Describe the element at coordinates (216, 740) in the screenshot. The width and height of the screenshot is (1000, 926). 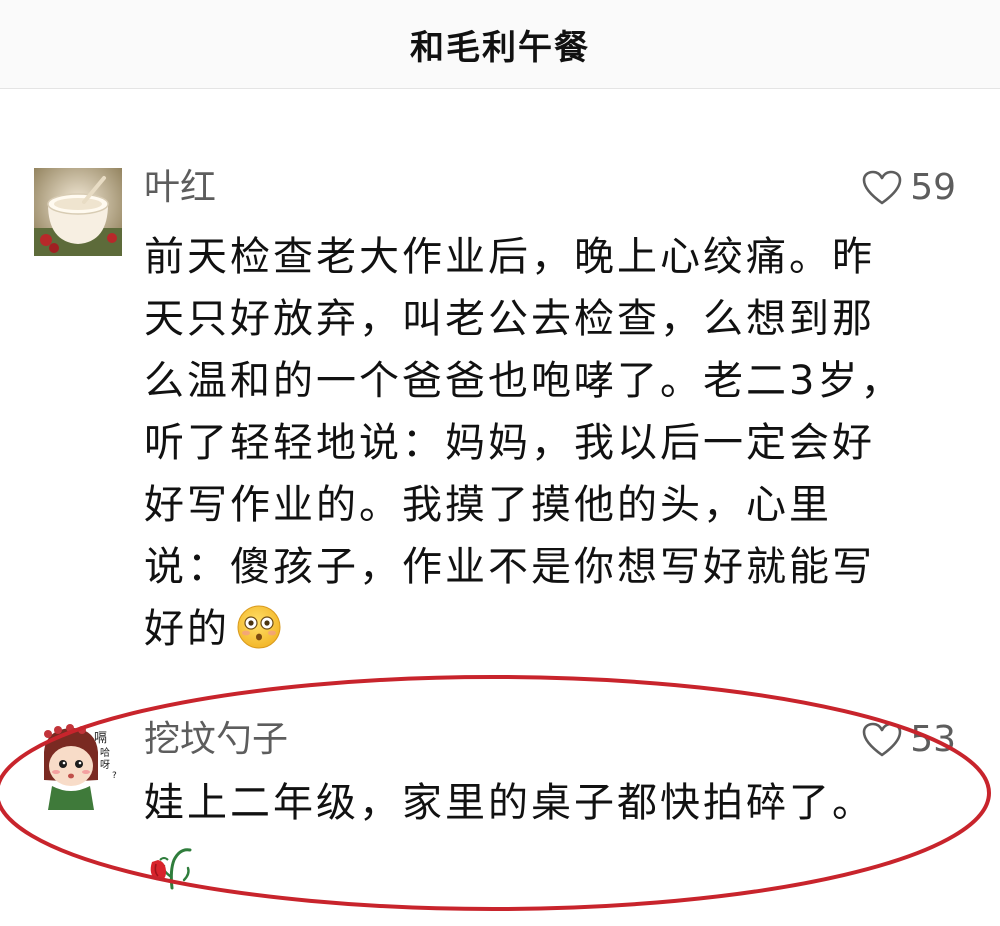
I see `comment-author: 挖坟勺子` at that location.